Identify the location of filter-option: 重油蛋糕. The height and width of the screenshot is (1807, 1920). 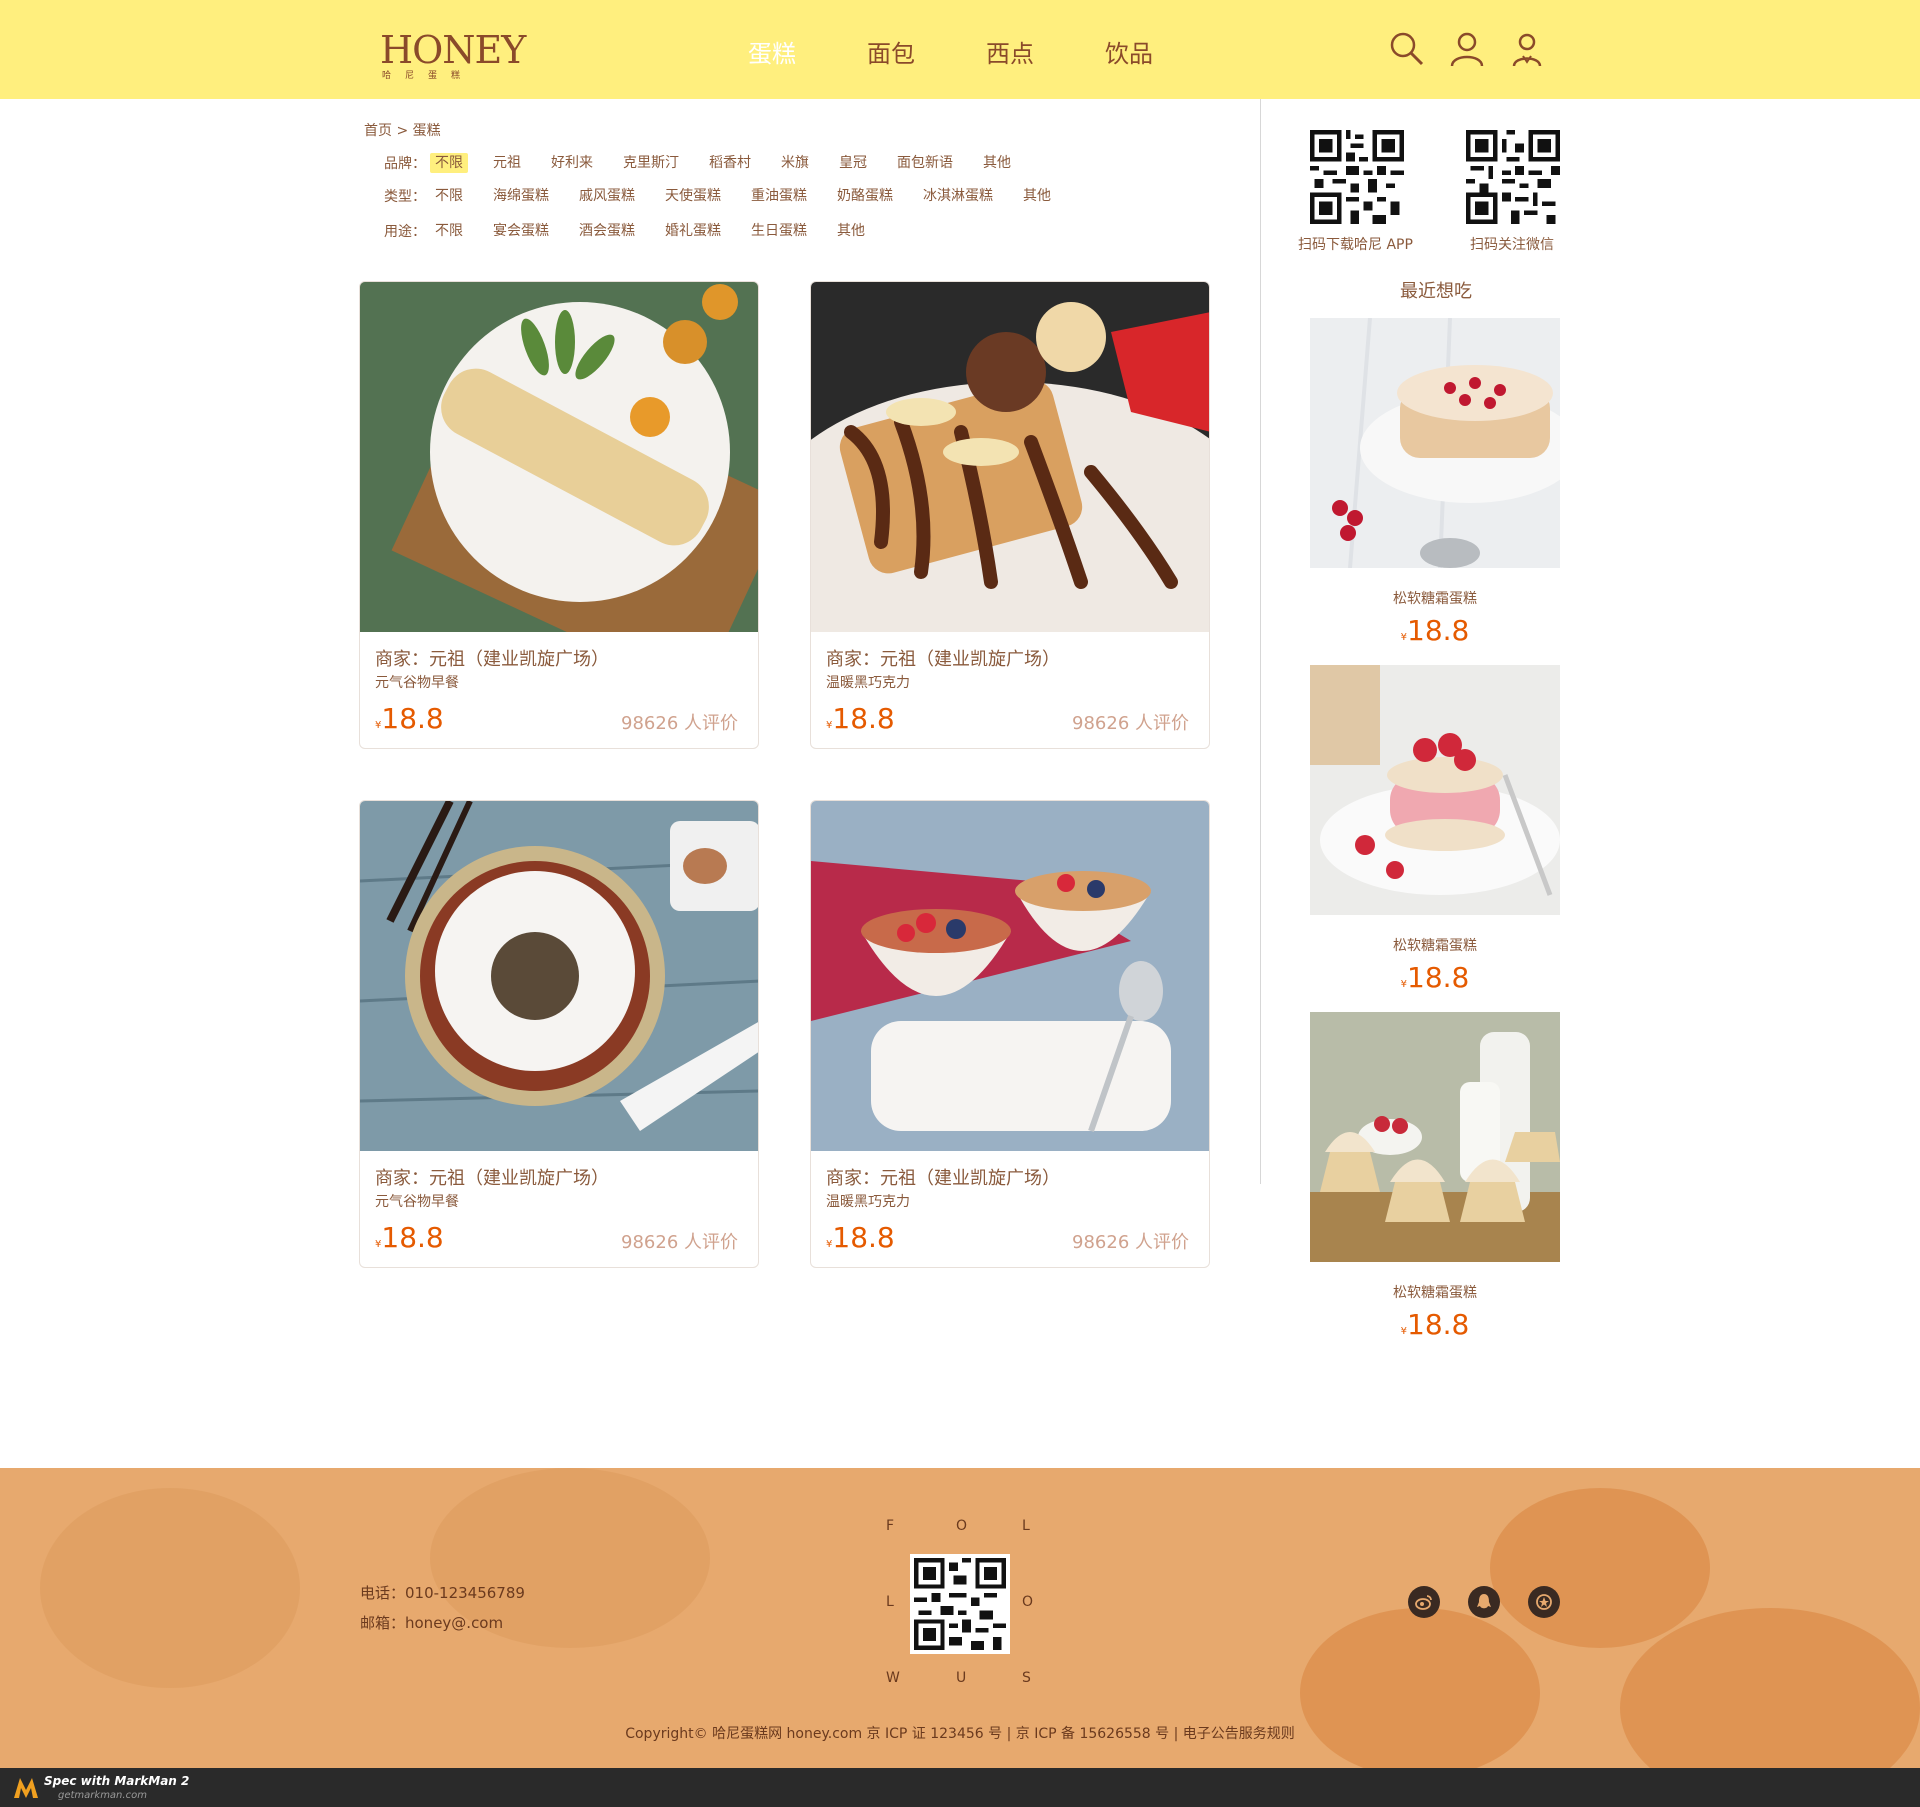
(779, 196).